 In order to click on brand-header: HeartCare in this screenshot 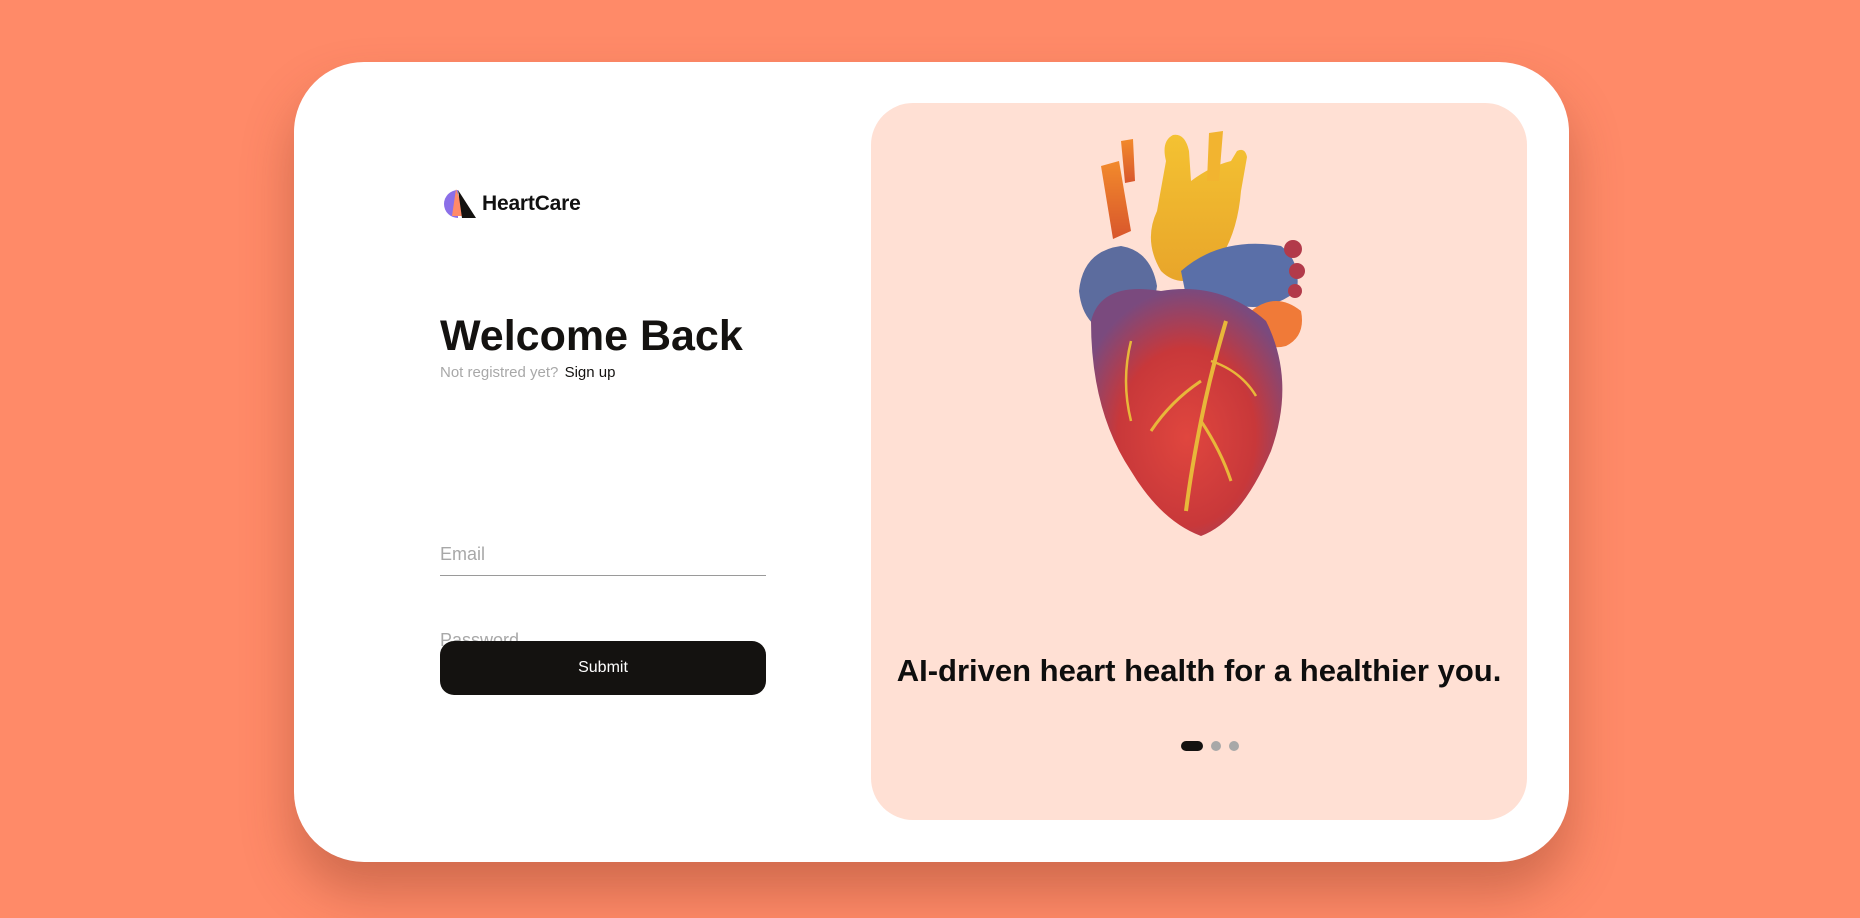, I will do `click(510, 204)`.